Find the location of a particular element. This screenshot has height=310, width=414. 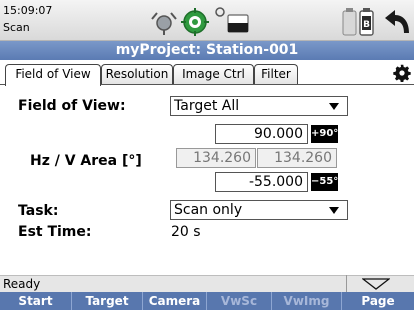

v-bottom-input: -55.000 is located at coordinates (261, 182).